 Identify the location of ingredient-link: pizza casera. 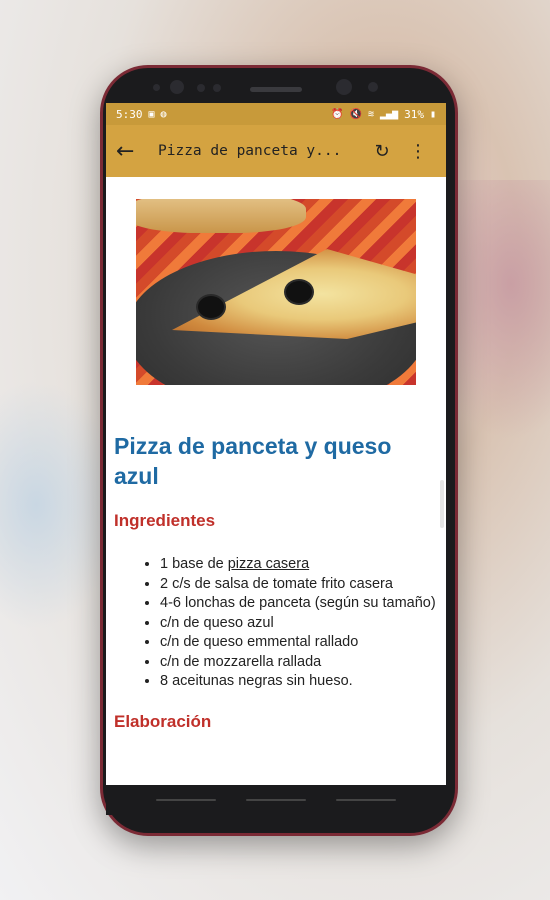
(268, 564).